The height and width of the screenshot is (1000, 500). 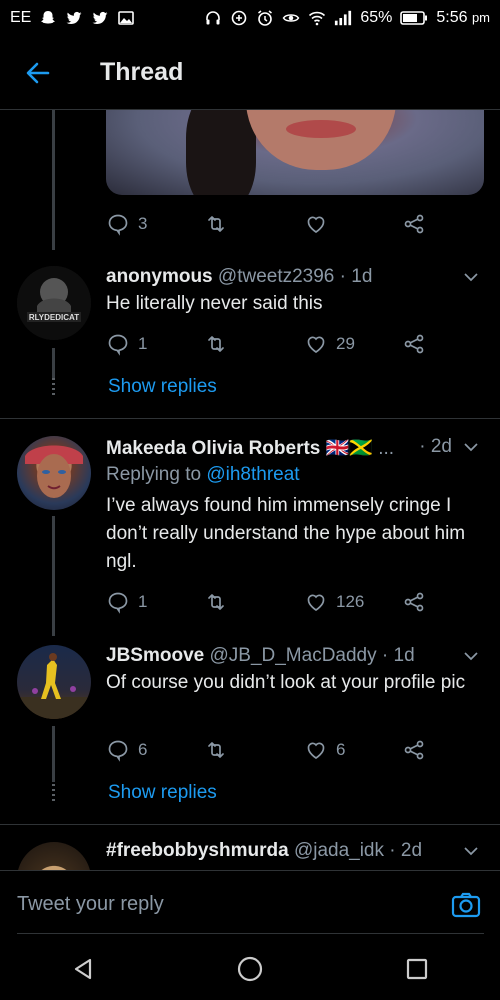 What do you see at coordinates (38, 73) in the screenshot?
I see `back-button` at bounding box center [38, 73].